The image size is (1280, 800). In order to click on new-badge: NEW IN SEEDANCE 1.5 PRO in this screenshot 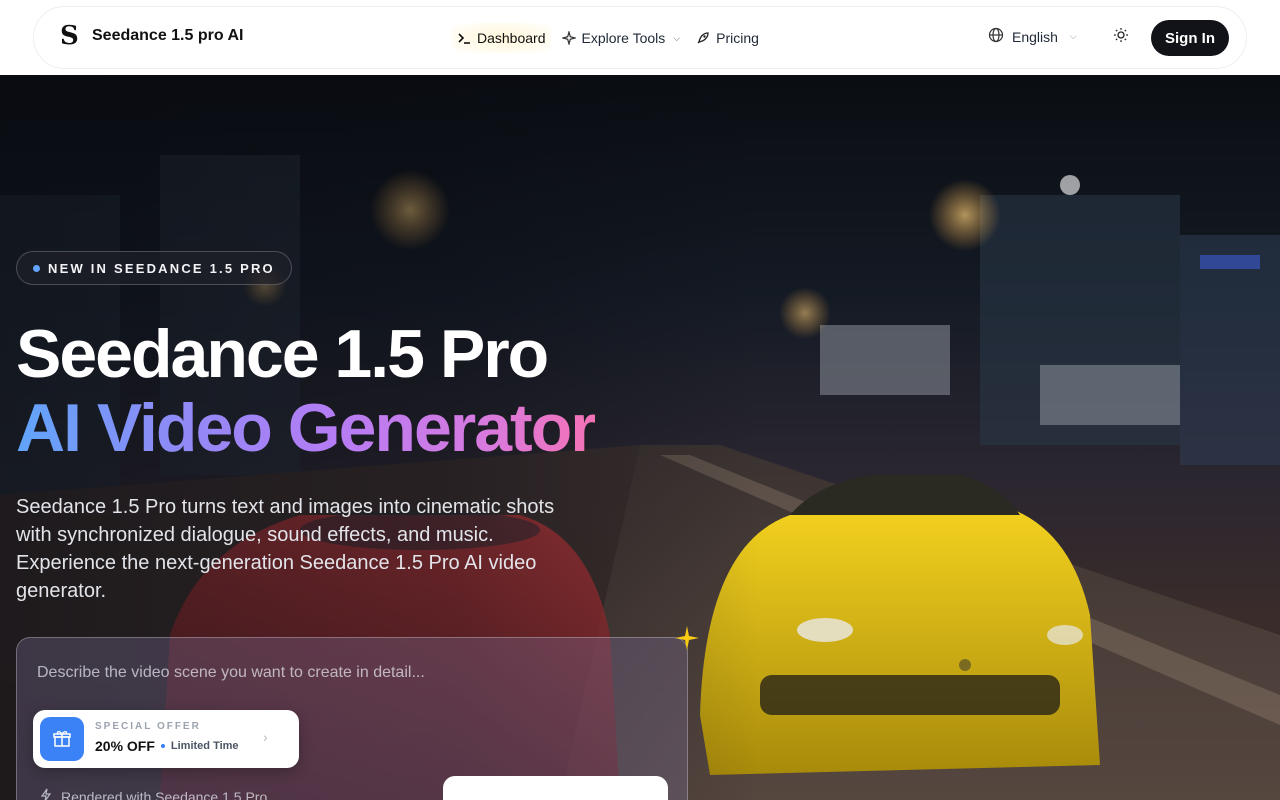, I will do `click(154, 268)`.